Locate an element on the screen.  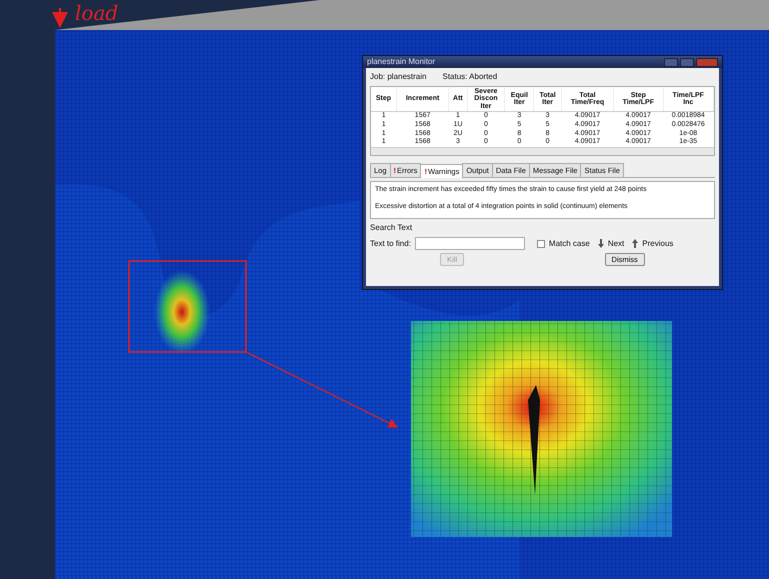
previous-link: Previous is located at coordinates (658, 244).